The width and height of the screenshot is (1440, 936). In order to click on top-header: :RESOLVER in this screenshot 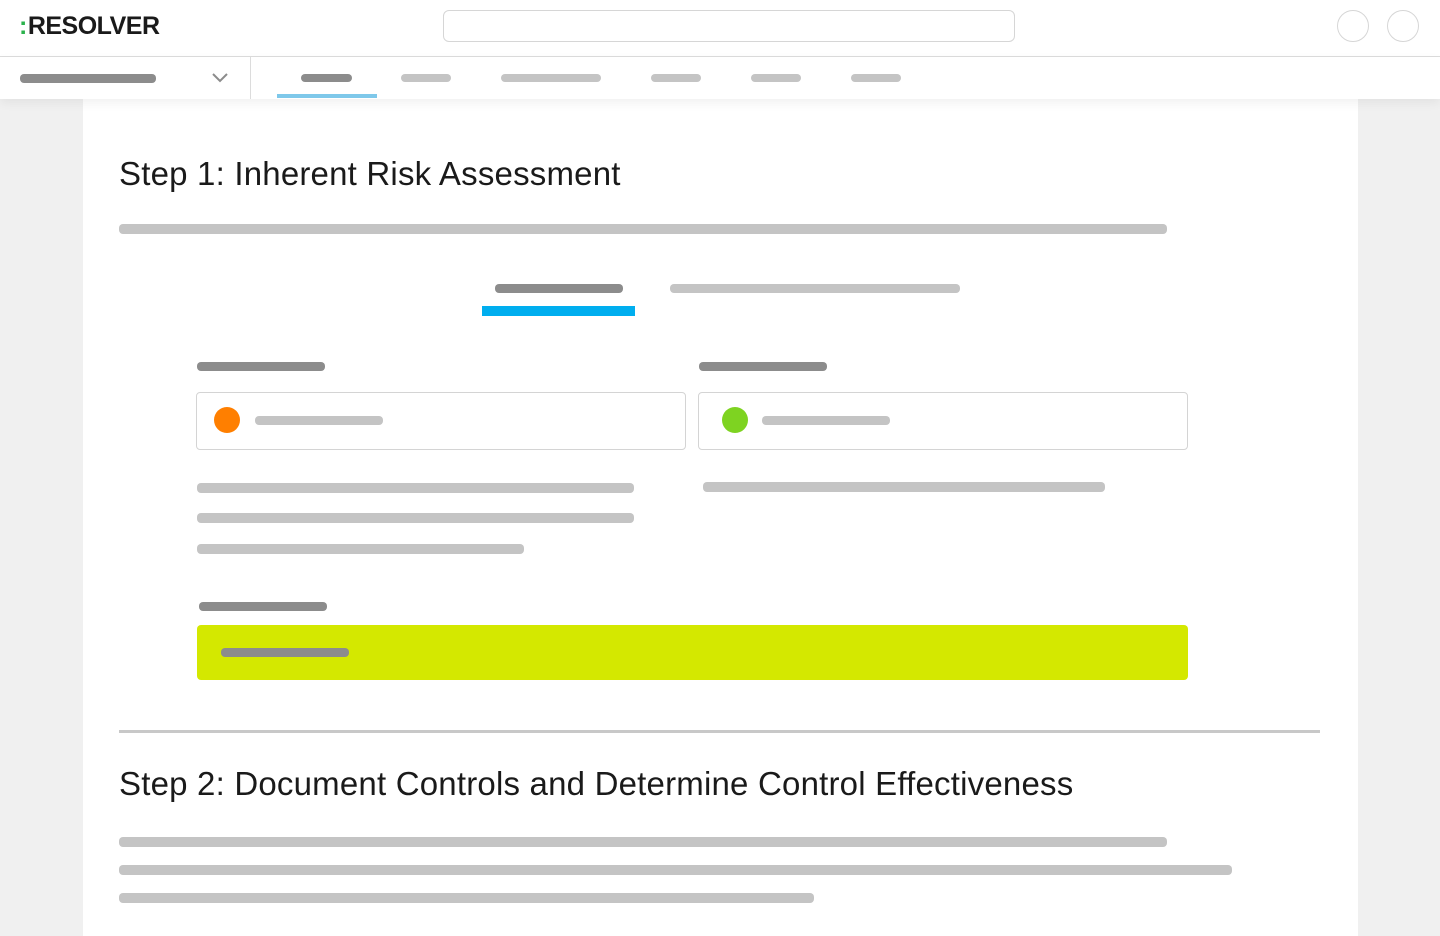, I will do `click(720, 28)`.